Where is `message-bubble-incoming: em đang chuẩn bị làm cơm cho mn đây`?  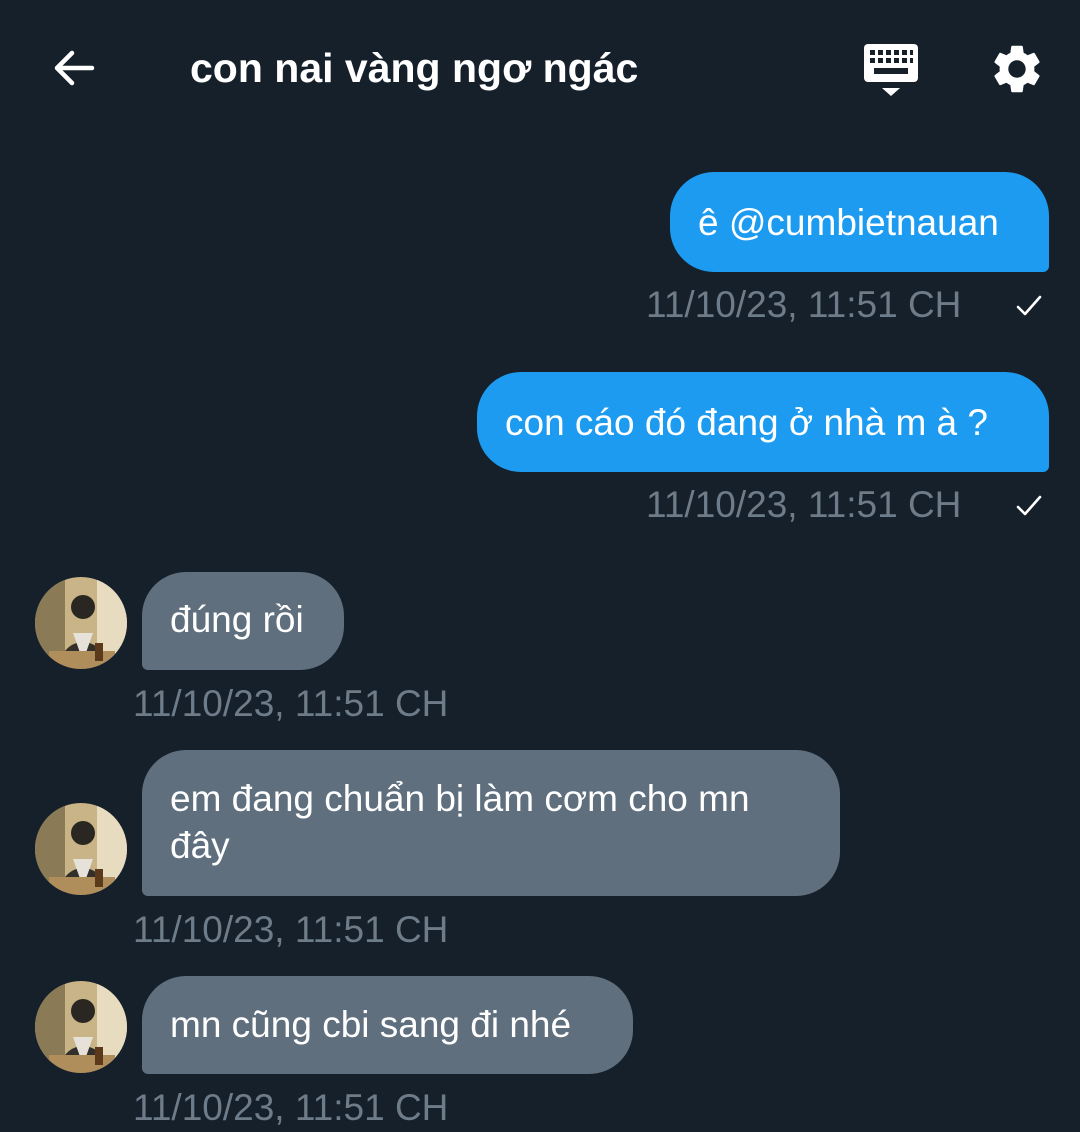 message-bubble-incoming: em đang chuẩn bị làm cơm cho mn đây is located at coordinates (491, 823).